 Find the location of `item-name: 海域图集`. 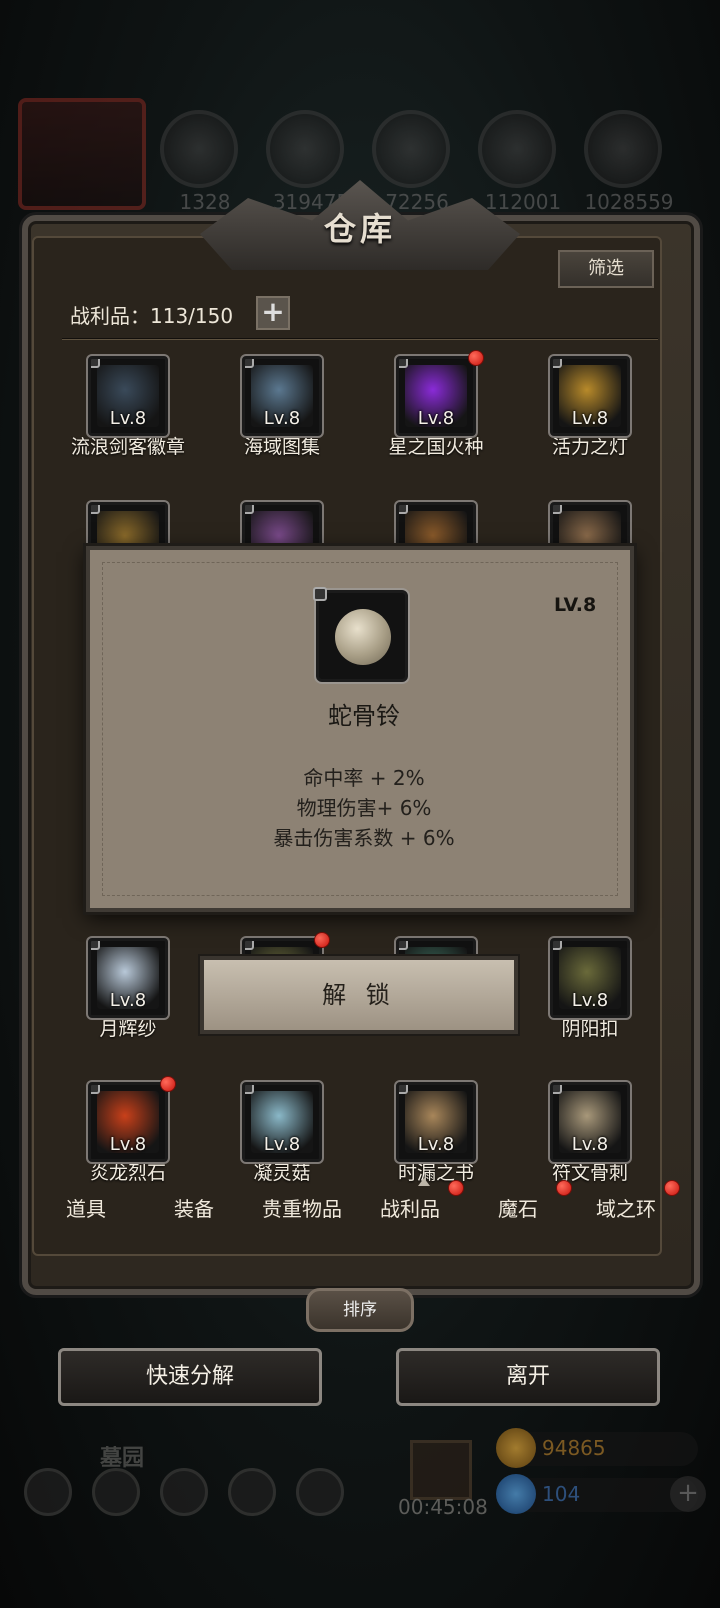

item-name: 海域图集 is located at coordinates (281, 447).